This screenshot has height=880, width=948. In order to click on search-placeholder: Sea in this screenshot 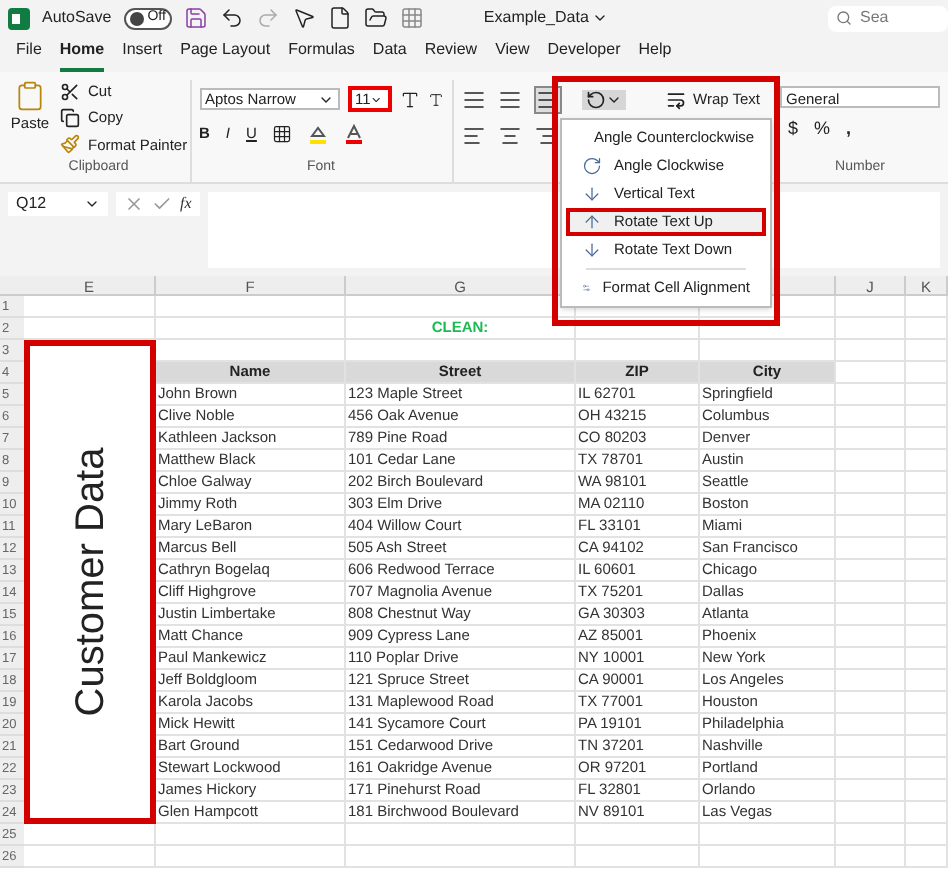, I will do `click(874, 18)`.